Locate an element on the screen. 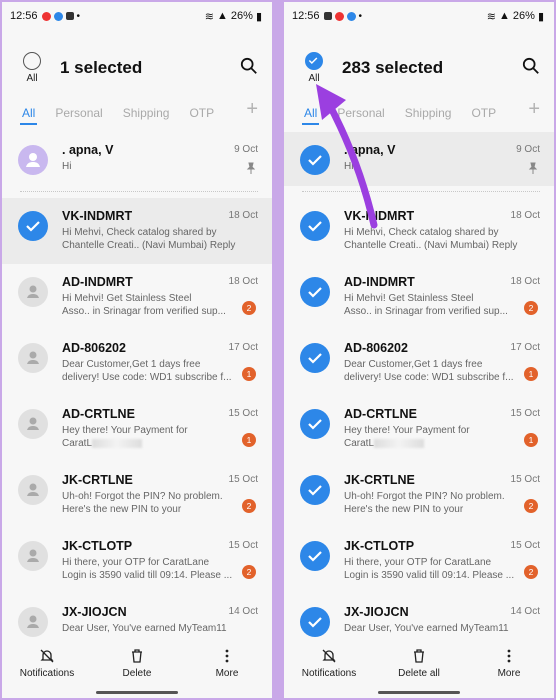  signal-icon: ▲ is located at coordinates (222, 16).